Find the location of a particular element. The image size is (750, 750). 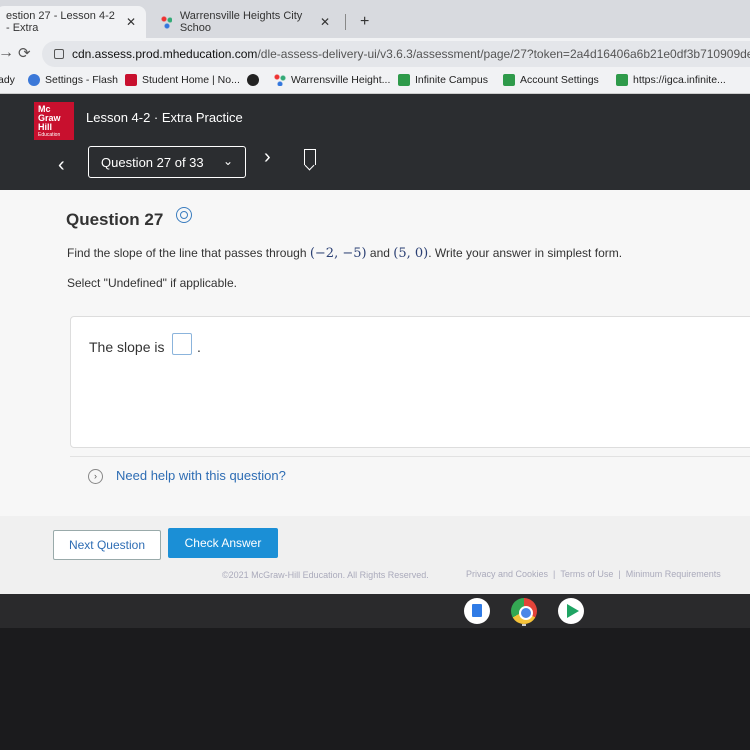

bookmark-item: ady is located at coordinates (7, 80).